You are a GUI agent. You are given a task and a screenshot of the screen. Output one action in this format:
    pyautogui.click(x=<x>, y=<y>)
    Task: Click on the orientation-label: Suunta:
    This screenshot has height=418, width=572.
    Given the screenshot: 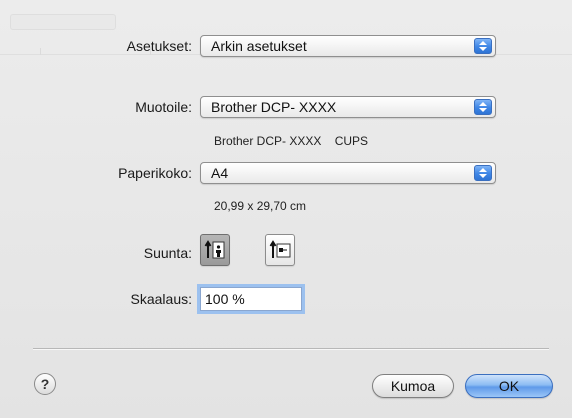 What is the action you would take?
    pyautogui.click(x=167, y=253)
    